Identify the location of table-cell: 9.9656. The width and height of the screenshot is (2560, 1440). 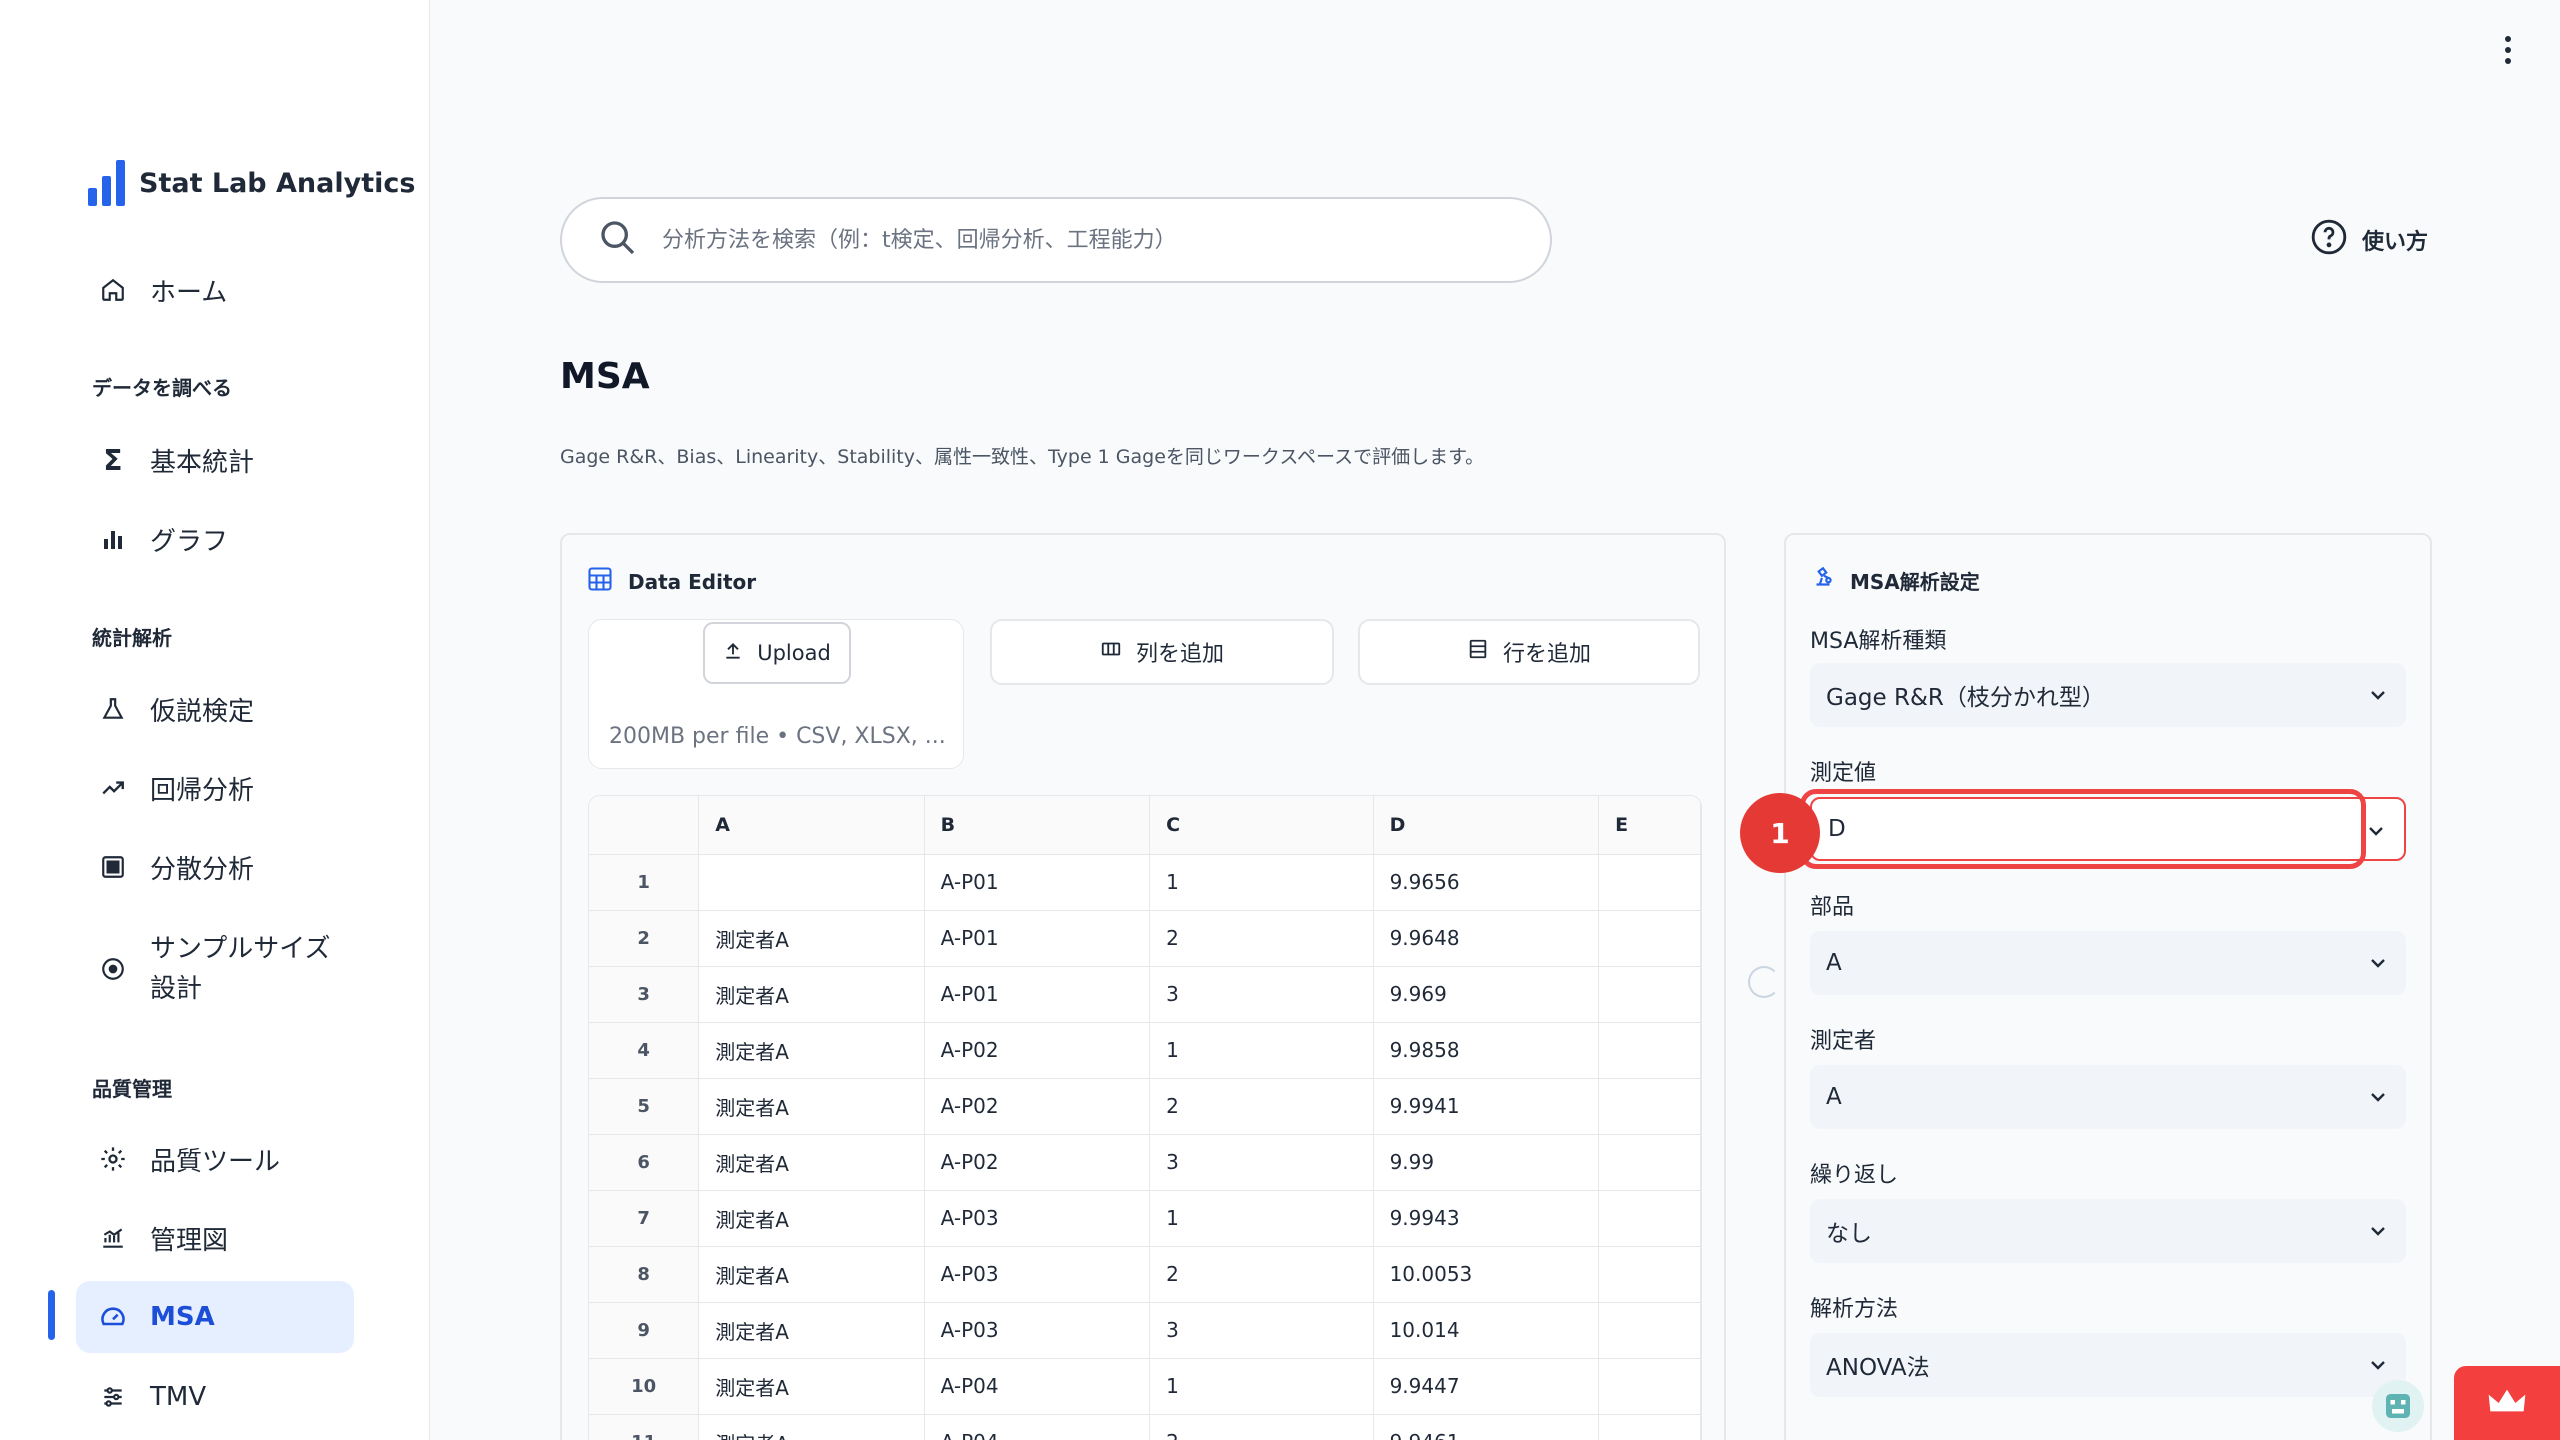
(1486, 882).